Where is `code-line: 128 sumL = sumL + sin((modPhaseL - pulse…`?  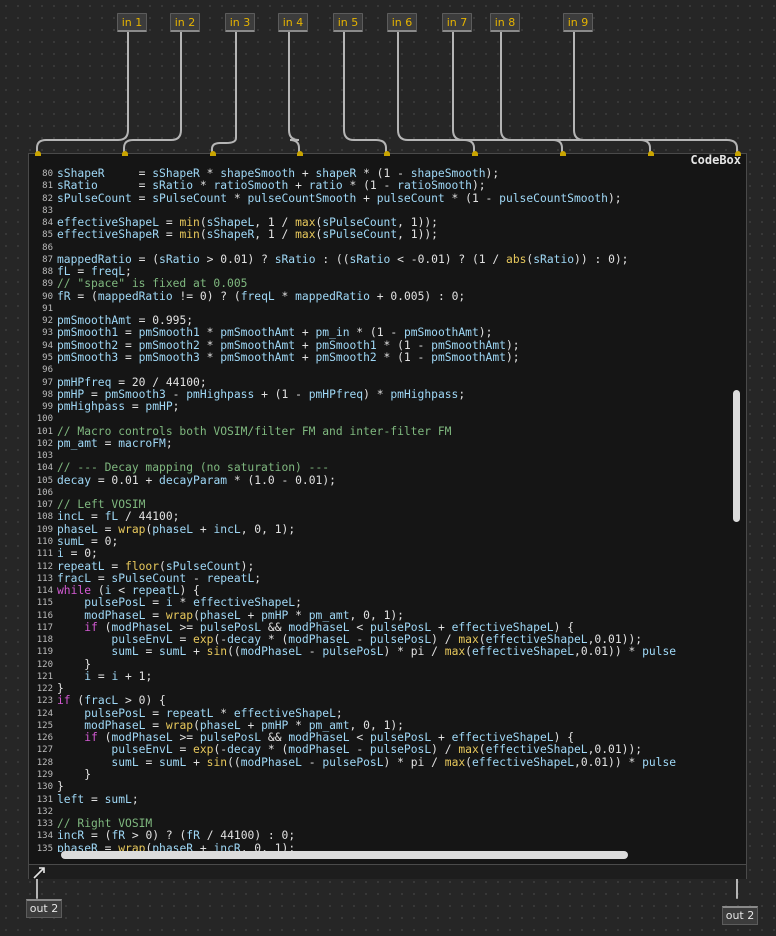
code-line: 128 sumL = sumL + sin((modPhaseL - pulse… is located at coordinates (381, 762).